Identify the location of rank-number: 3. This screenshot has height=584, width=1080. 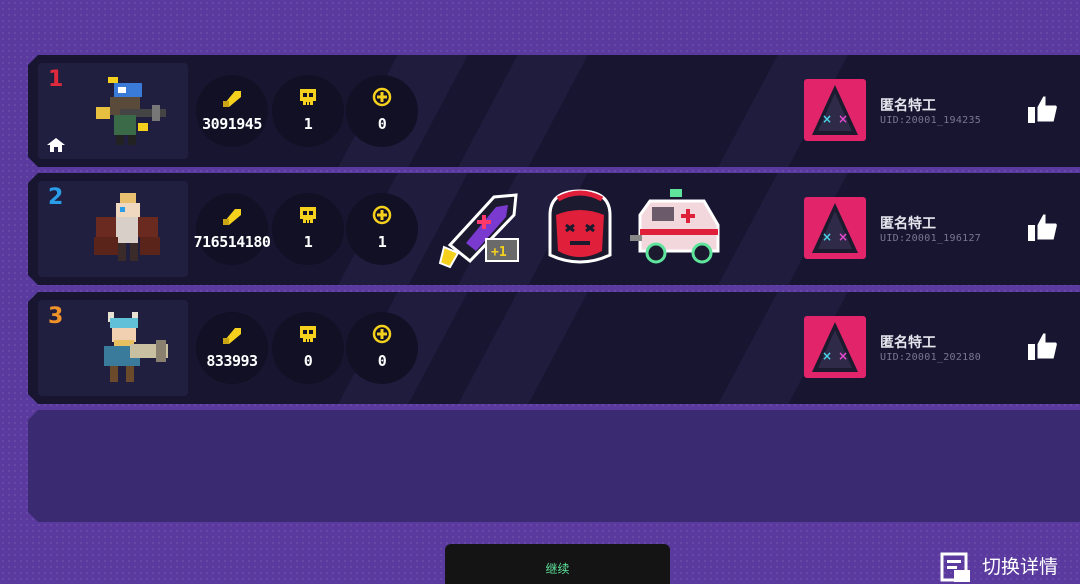
(56, 316).